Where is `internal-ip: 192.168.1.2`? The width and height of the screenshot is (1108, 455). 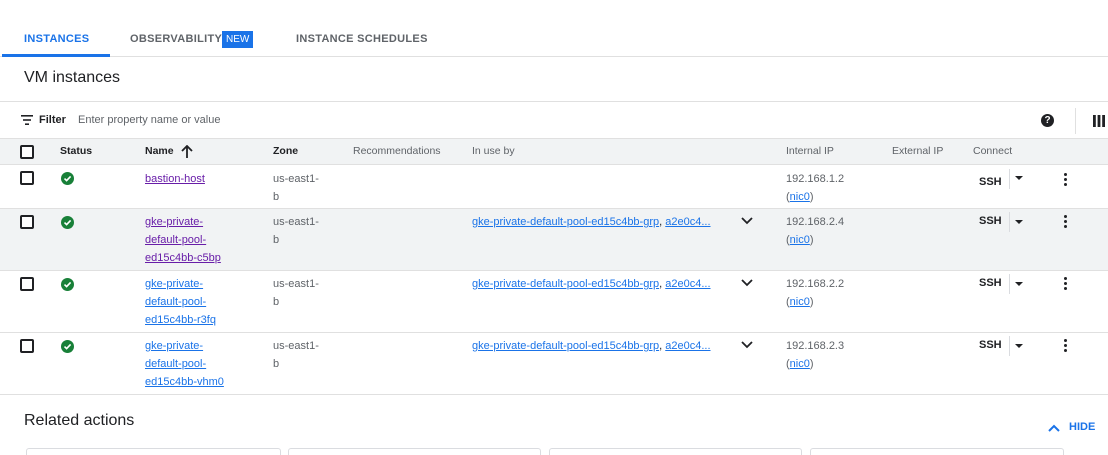 internal-ip: 192.168.1.2 is located at coordinates (815, 179).